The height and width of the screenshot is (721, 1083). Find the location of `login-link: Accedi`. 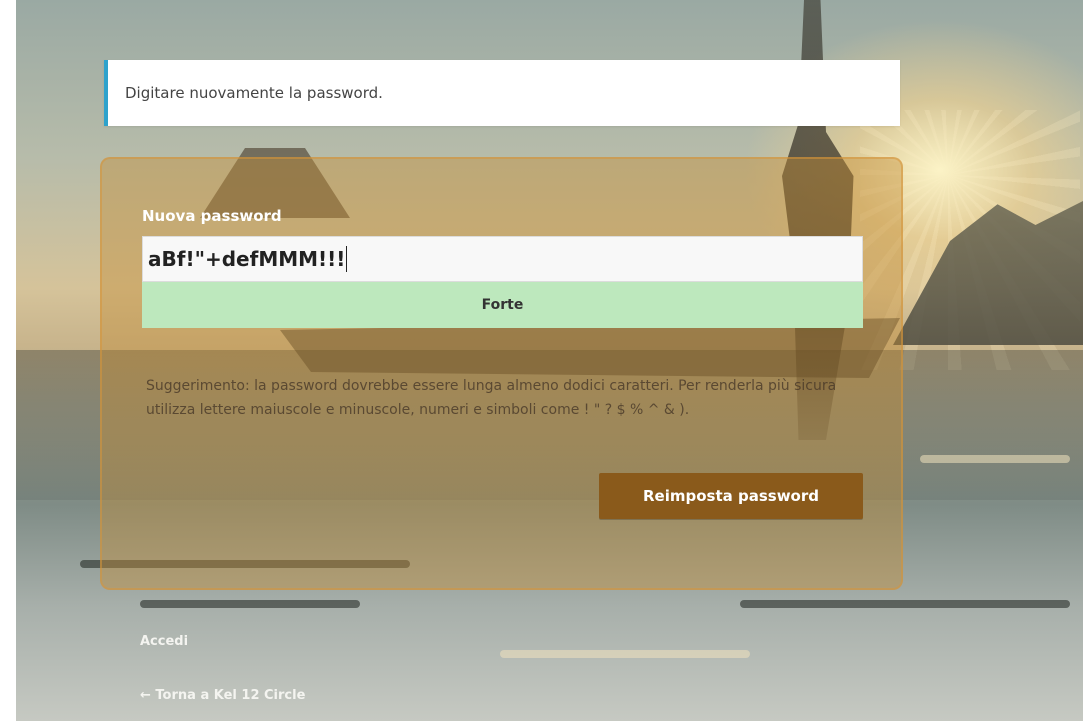

login-link: Accedi is located at coordinates (164, 641).